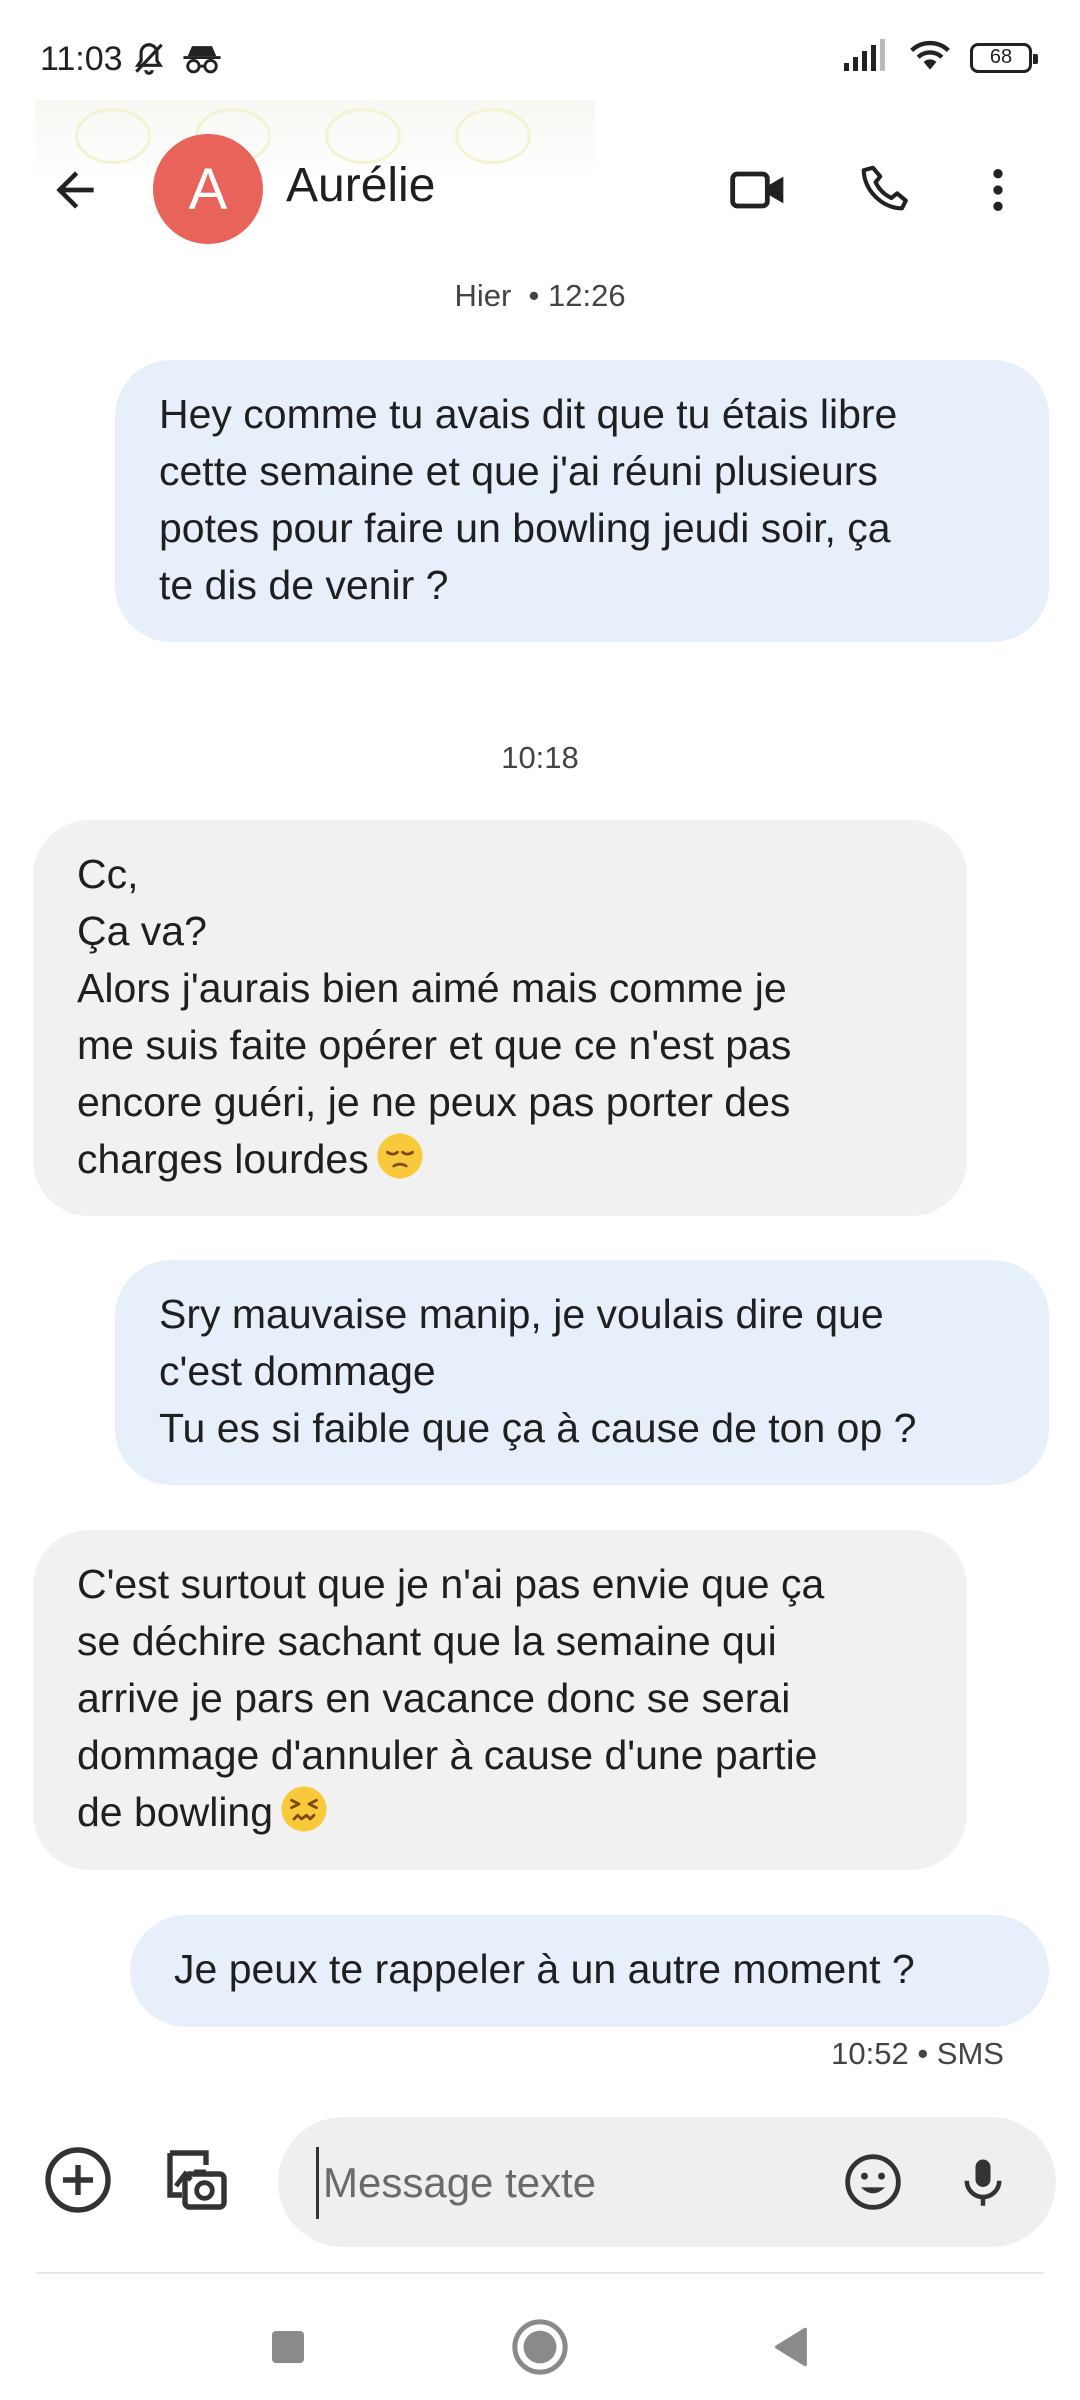 The image size is (1080, 2400). I want to click on recents-button, so click(288, 2347).